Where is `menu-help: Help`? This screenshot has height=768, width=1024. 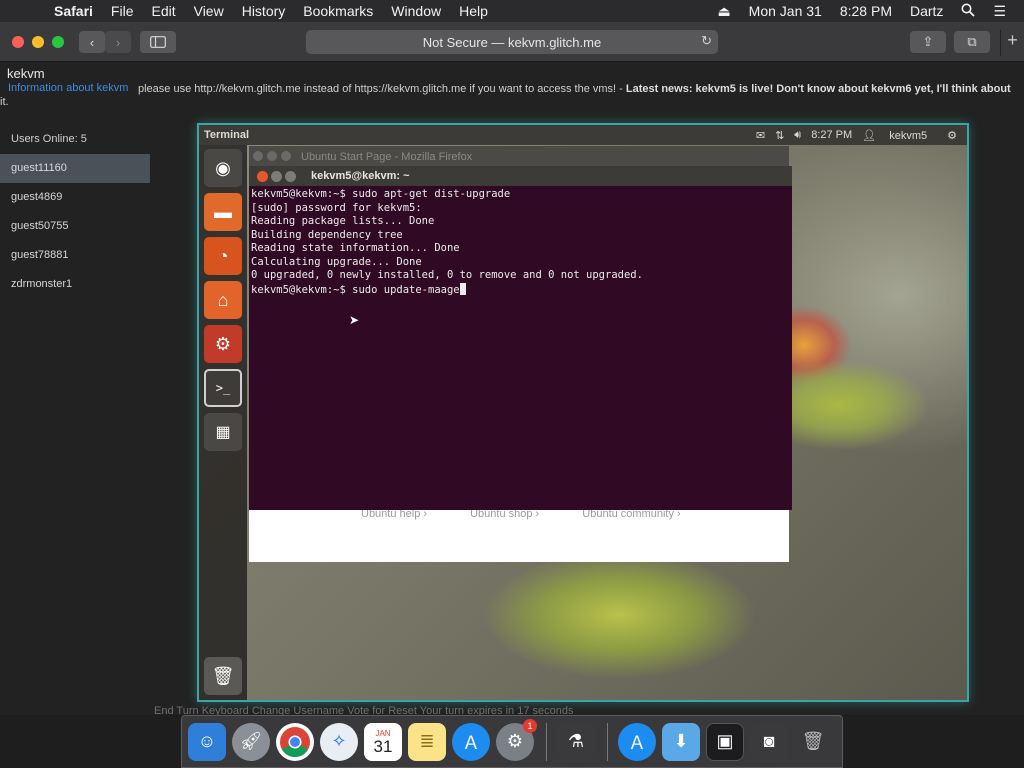 menu-help: Help is located at coordinates (473, 11).